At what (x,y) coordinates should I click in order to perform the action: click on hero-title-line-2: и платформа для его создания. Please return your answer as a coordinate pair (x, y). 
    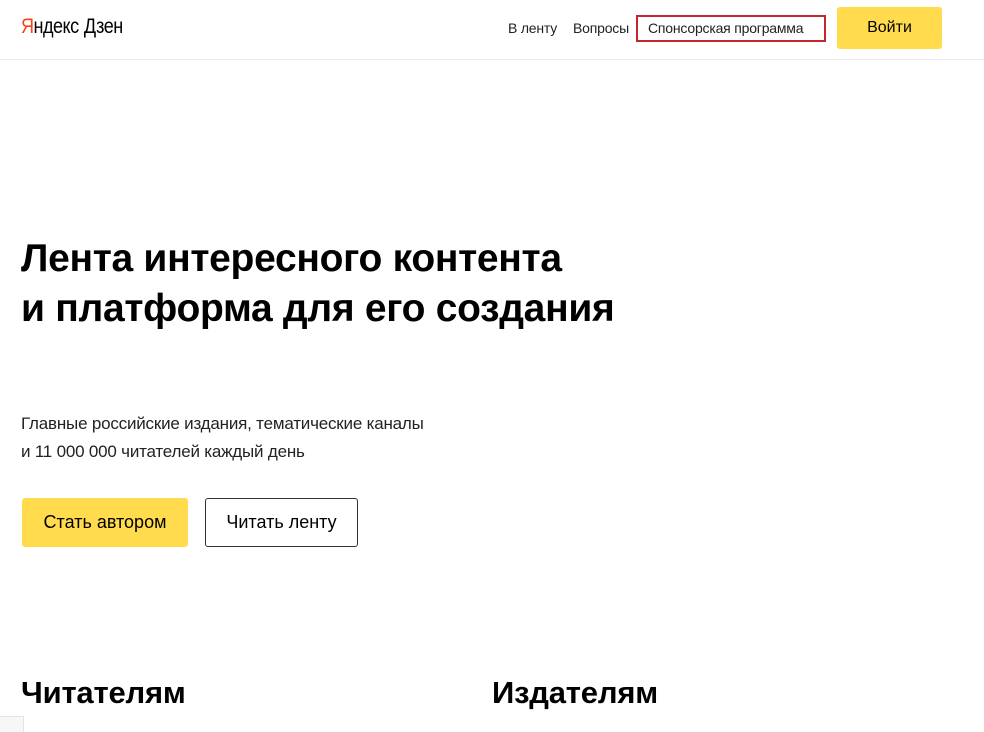
    Looking at the image, I should click on (318, 308).